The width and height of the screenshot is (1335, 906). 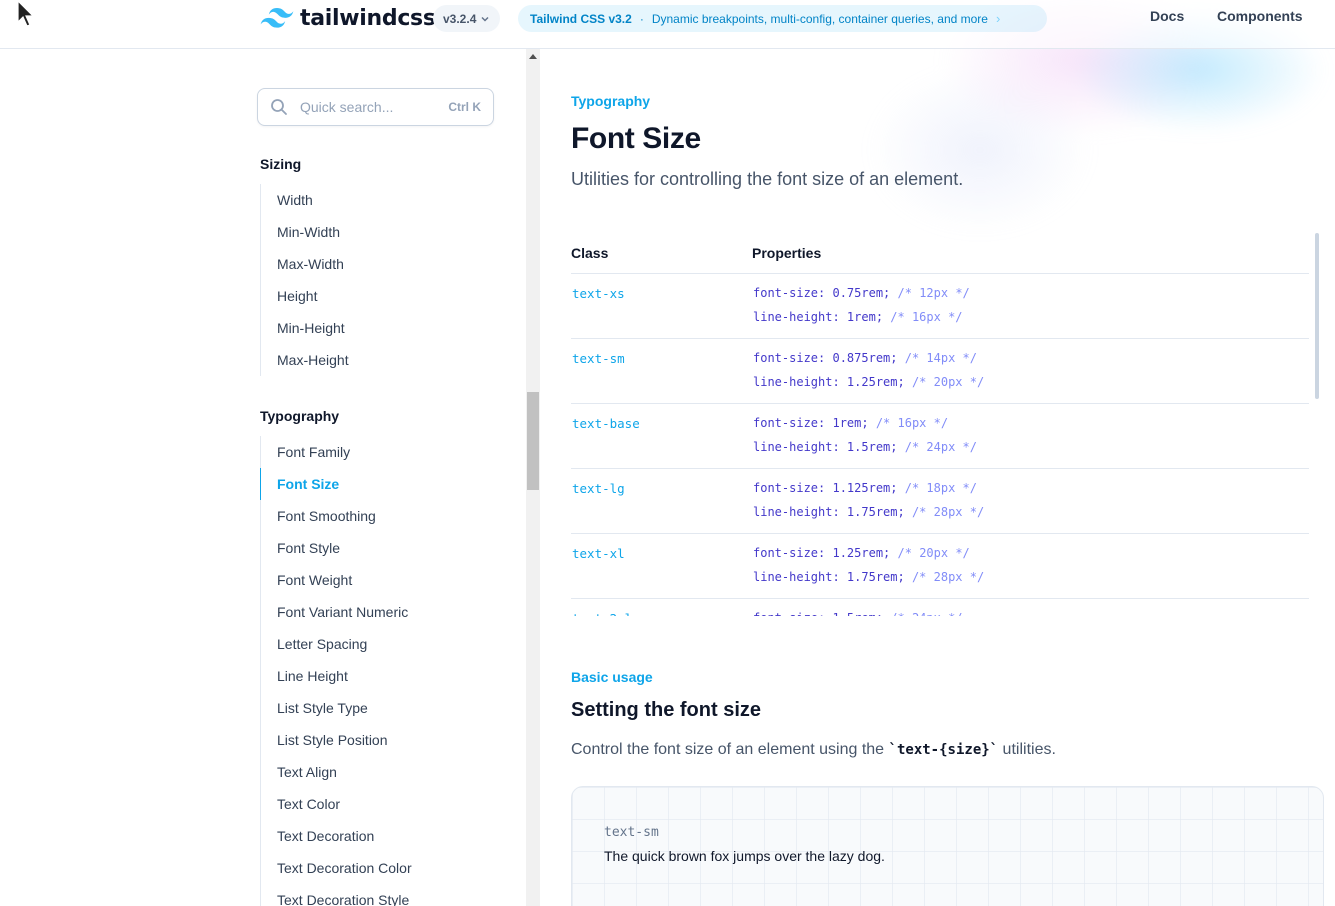 What do you see at coordinates (829, 382) in the screenshot?
I see `property-value: line-height: 1.25rem;` at bounding box center [829, 382].